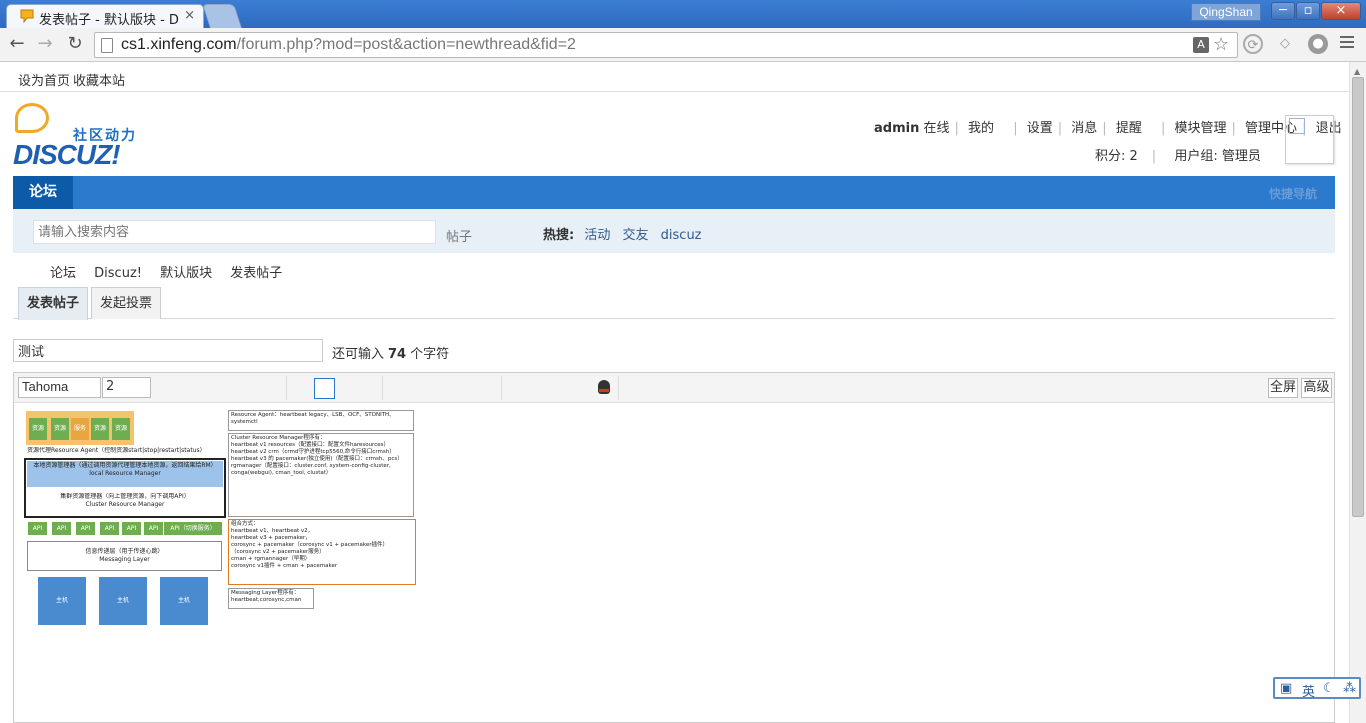 Image resolution: width=1366 pixels, height=723 pixels. What do you see at coordinates (604, 387) in the screenshot?
I see `qq-icon` at bounding box center [604, 387].